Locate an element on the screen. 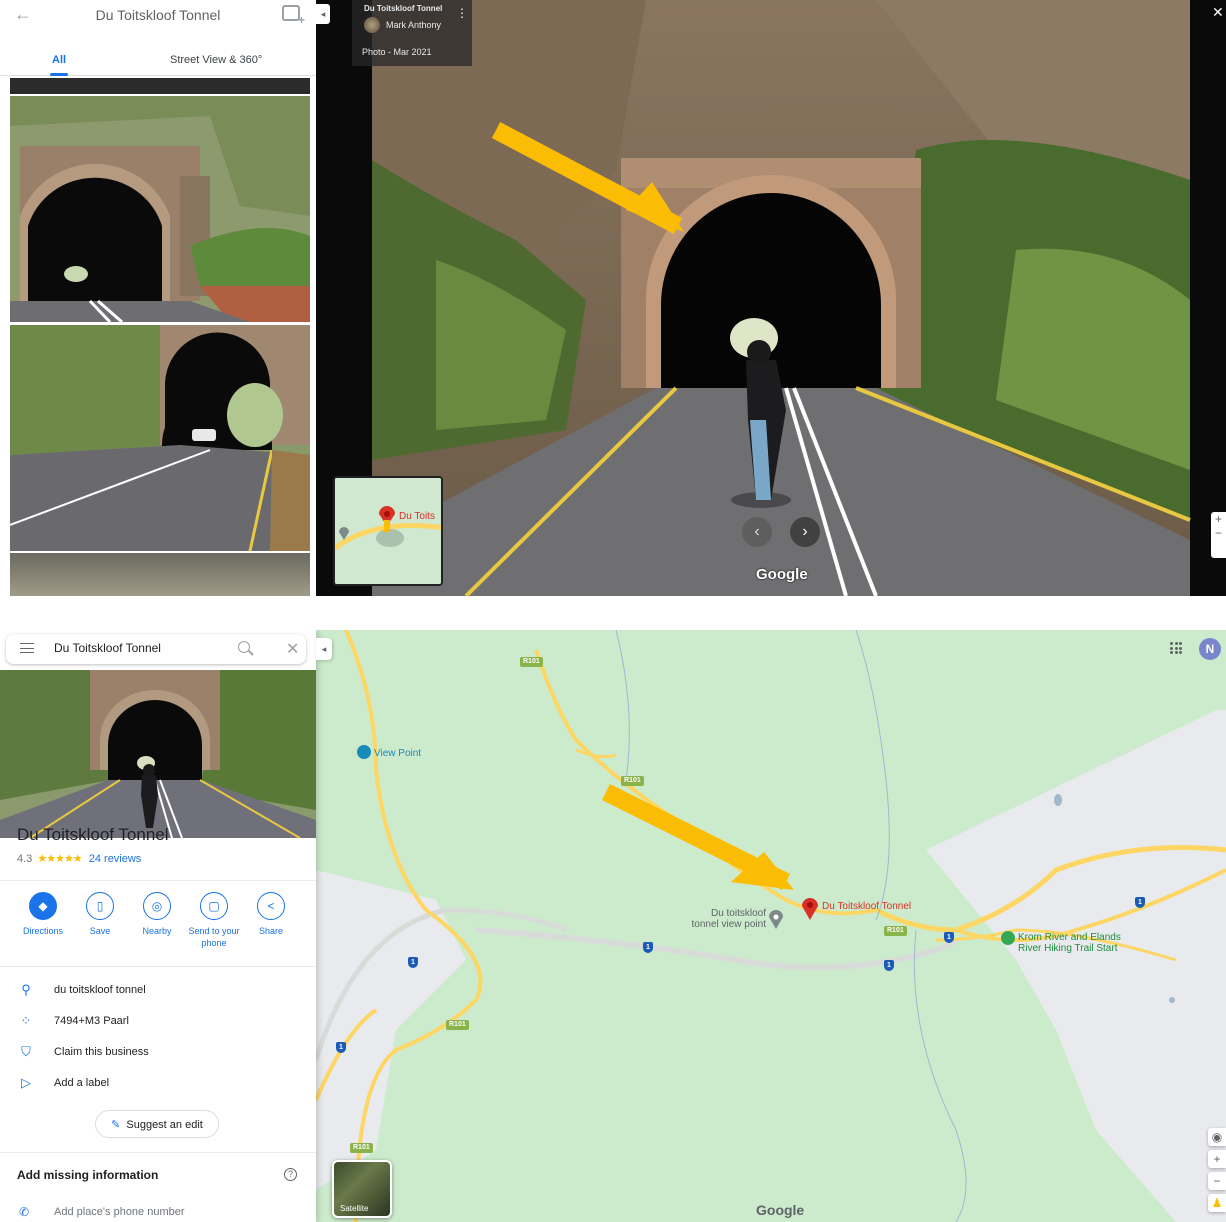  info-row-address: ⚲ du toitskloof tonnel is located at coordinates (158, 993).